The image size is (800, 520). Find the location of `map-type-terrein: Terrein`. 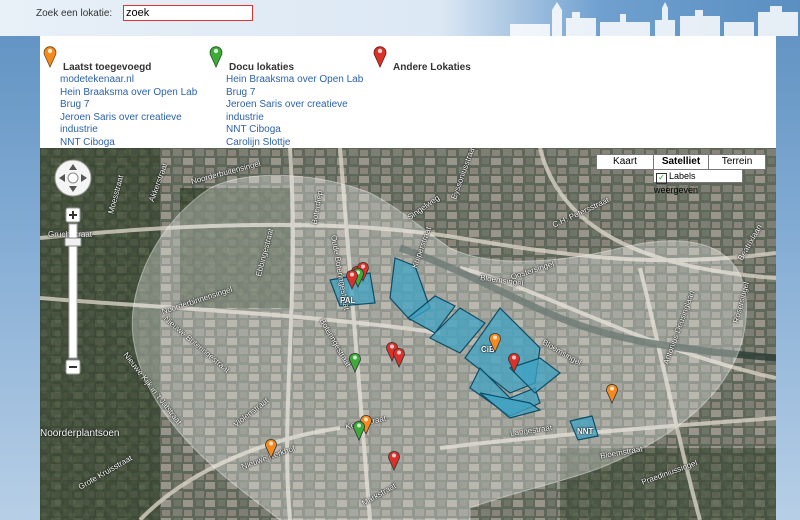

map-type-terrein: Terrein is located at coordinates (737, 162).